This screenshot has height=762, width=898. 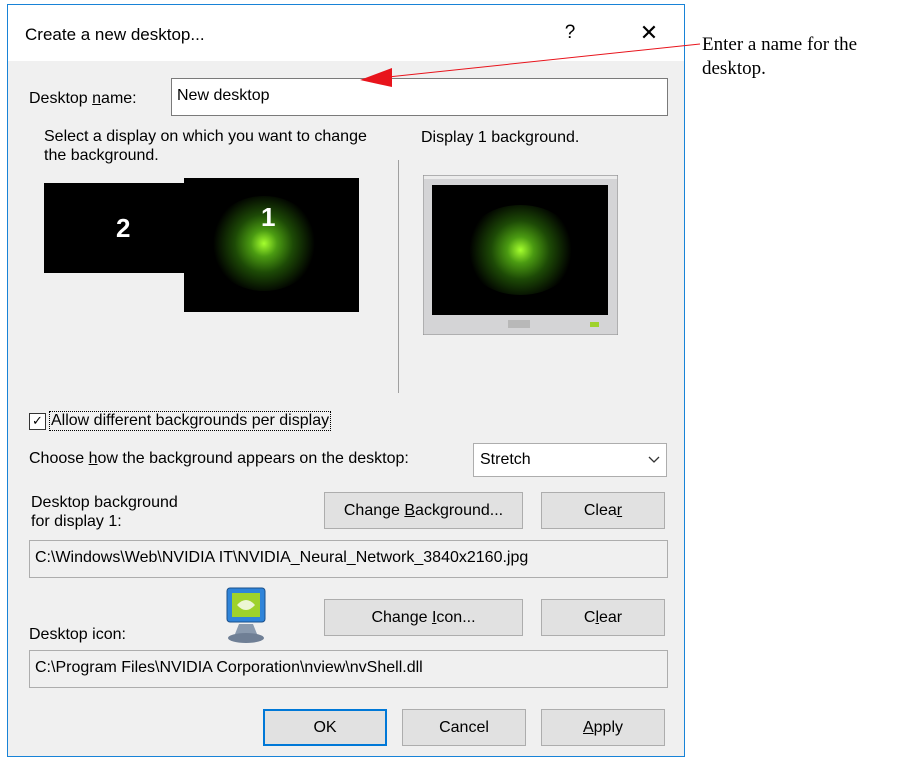 What do you see at coordinates (190, 421) in the screenshot?
I see `checkbox-label: Allow different backgrounds per display` at bounding box center [190, 421].